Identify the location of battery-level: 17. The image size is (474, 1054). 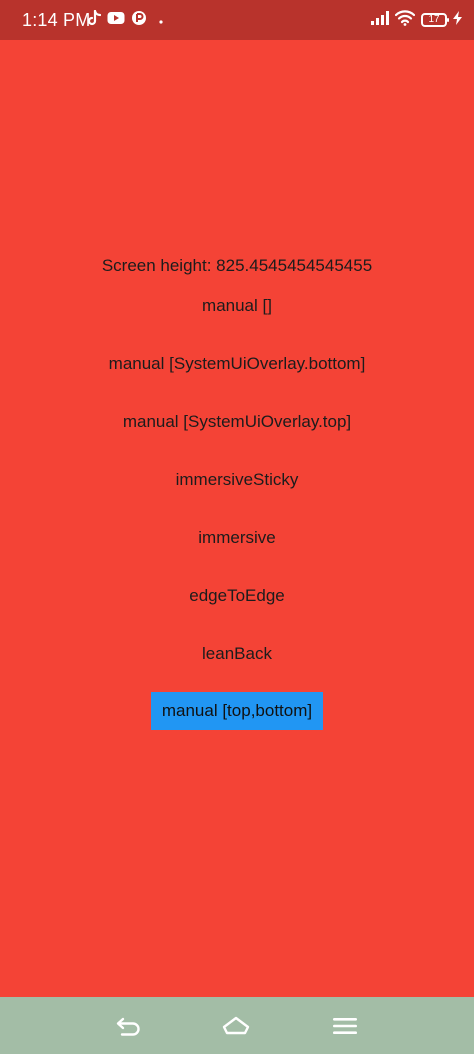
(434, 19).